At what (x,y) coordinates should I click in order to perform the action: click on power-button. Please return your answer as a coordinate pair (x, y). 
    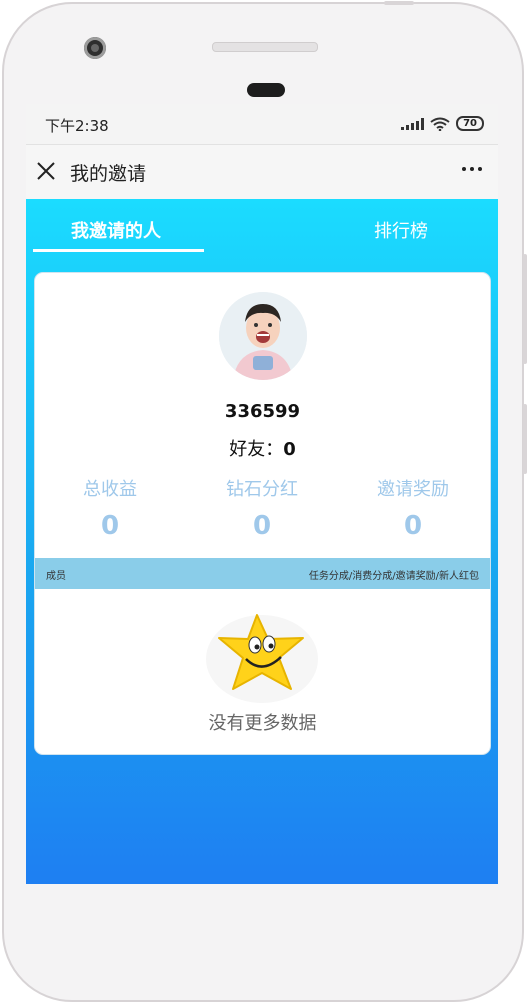
    Looking at the image, I should click on (399, 3).